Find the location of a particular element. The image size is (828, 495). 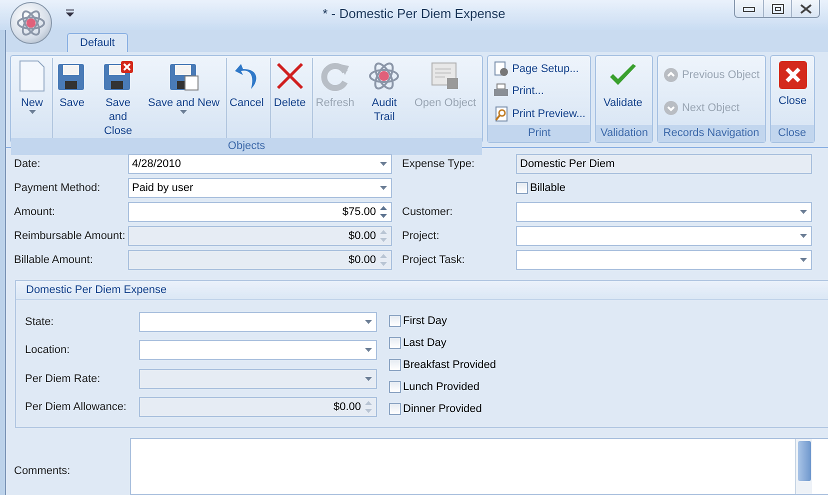

field-label: Payment Method: is located at coordinates (58, 188).